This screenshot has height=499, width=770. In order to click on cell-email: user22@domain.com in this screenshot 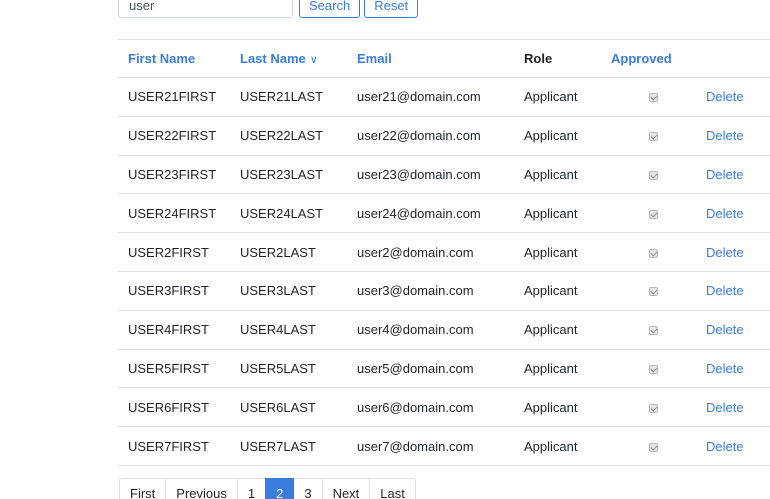, I will do `click(430, 136)`.